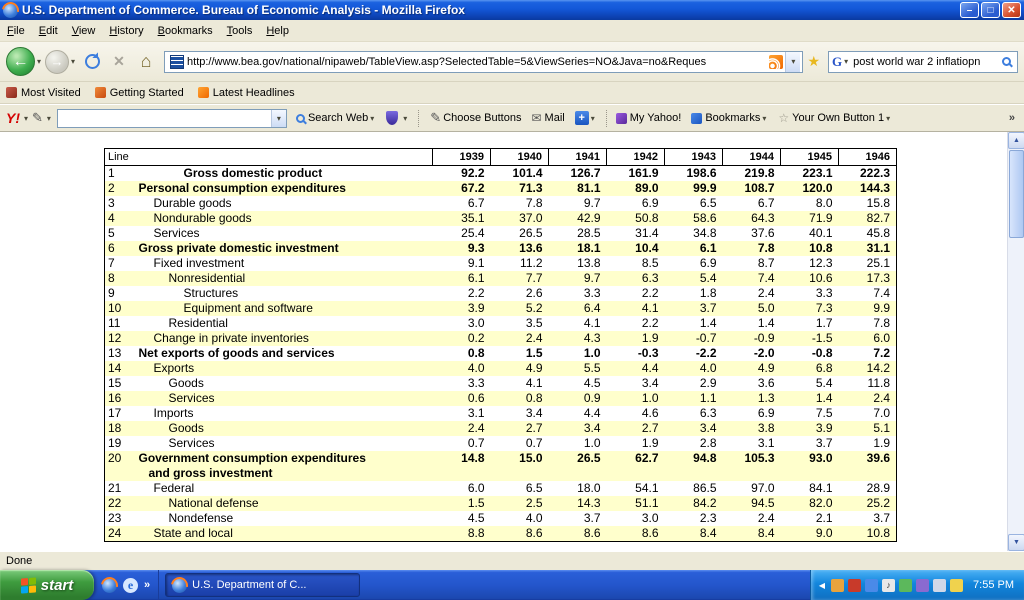 The image size is (1024, 600). I want to click on row-value: 101.4, so click(527, 173).